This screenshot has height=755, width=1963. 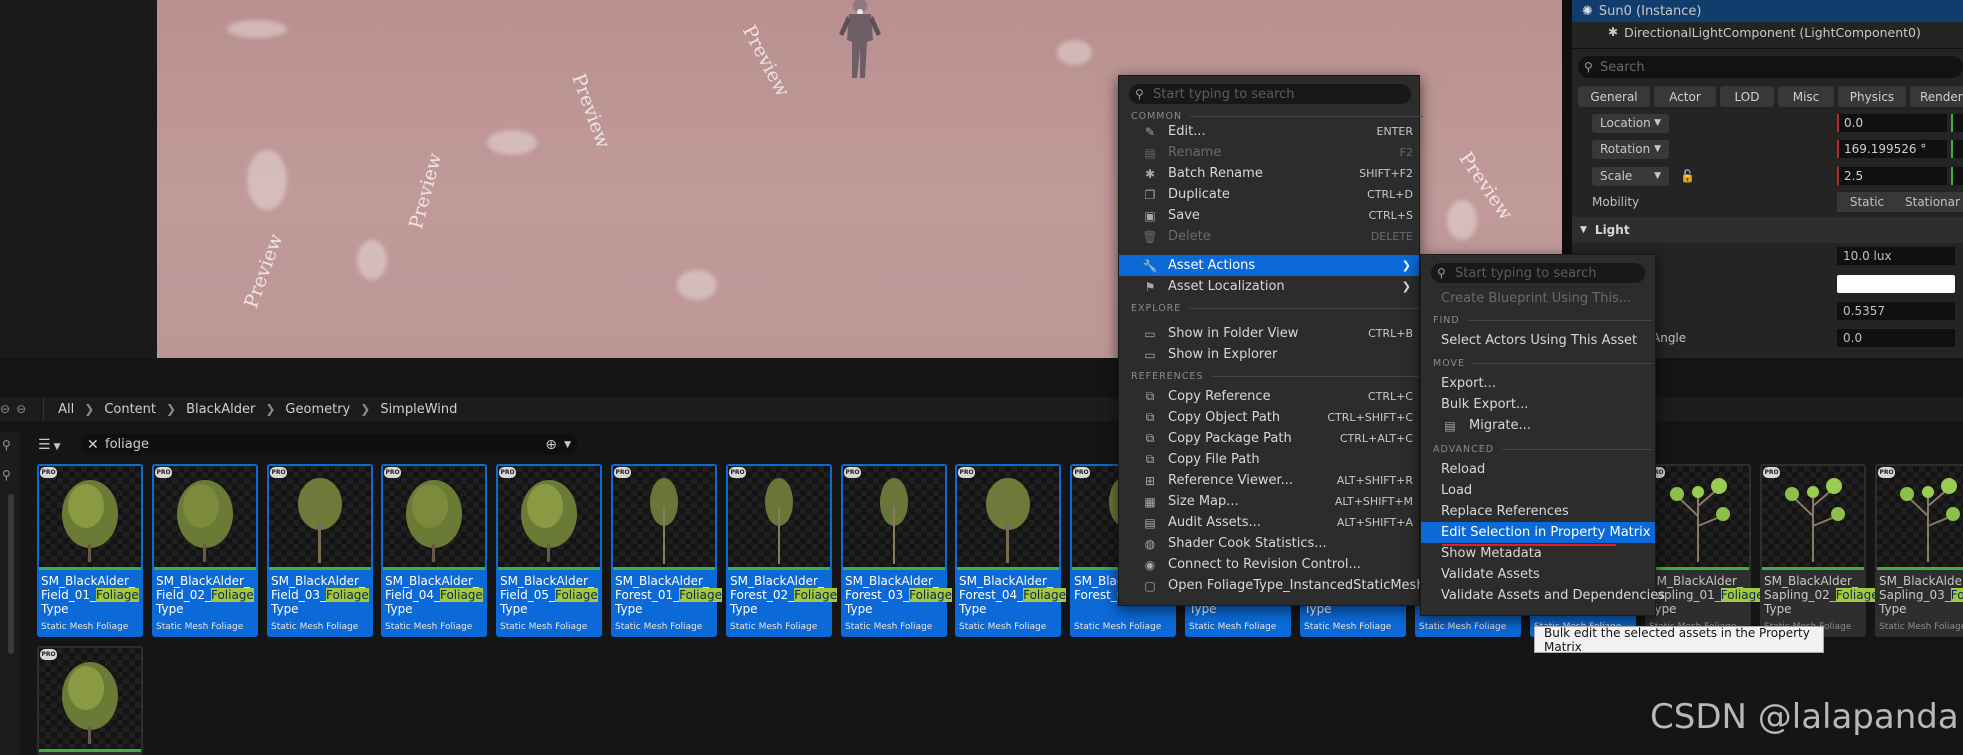 What do you see at coordinates (1538, 273) in the screenshot?
I see `submenu-search-input: ⚲ Start typing to search` at bounding box center [1538, 273].